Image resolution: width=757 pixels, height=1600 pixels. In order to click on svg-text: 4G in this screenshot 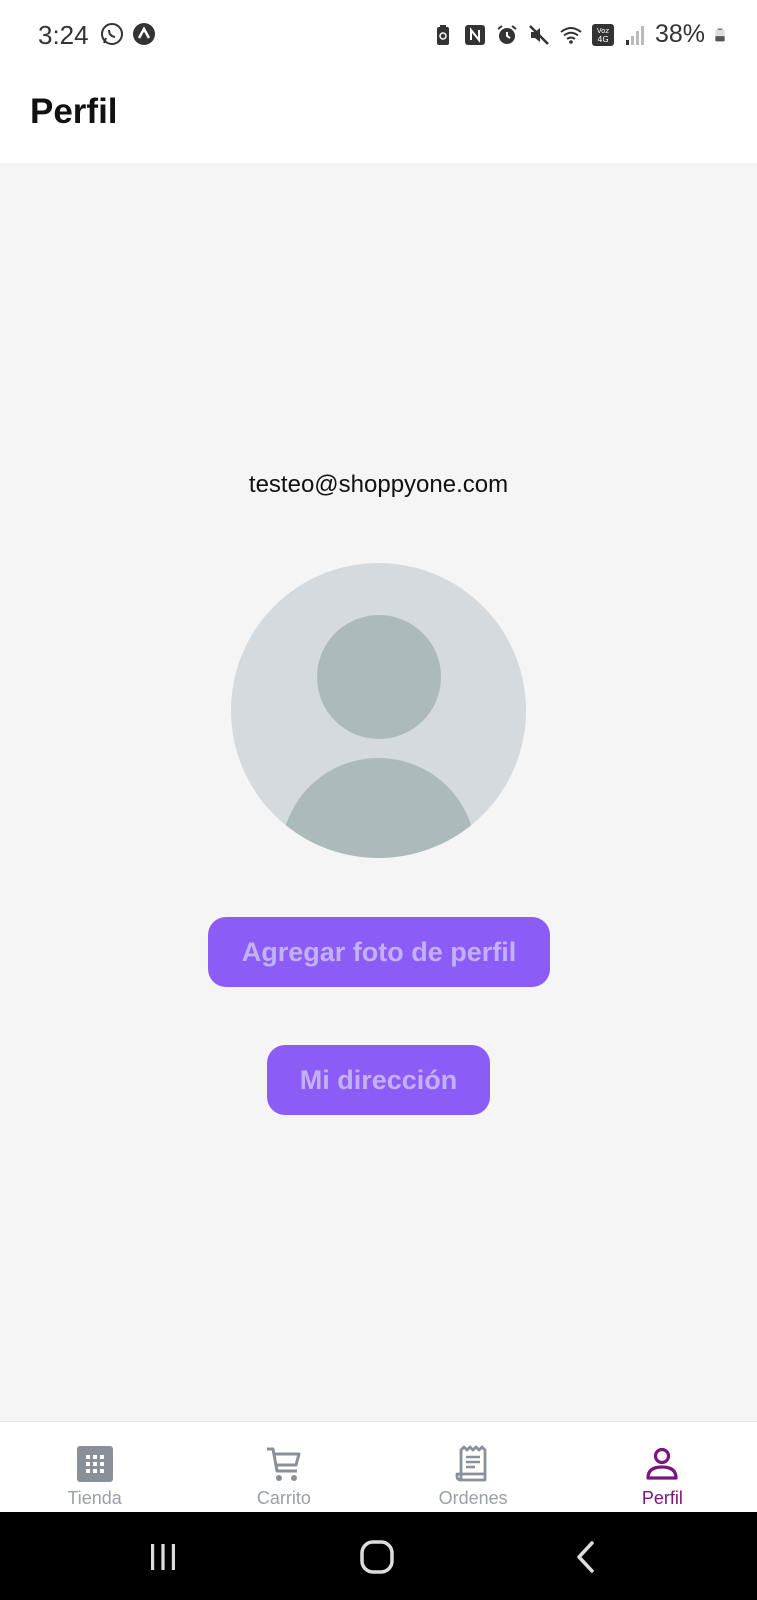, I will do `click(602, 39)`.